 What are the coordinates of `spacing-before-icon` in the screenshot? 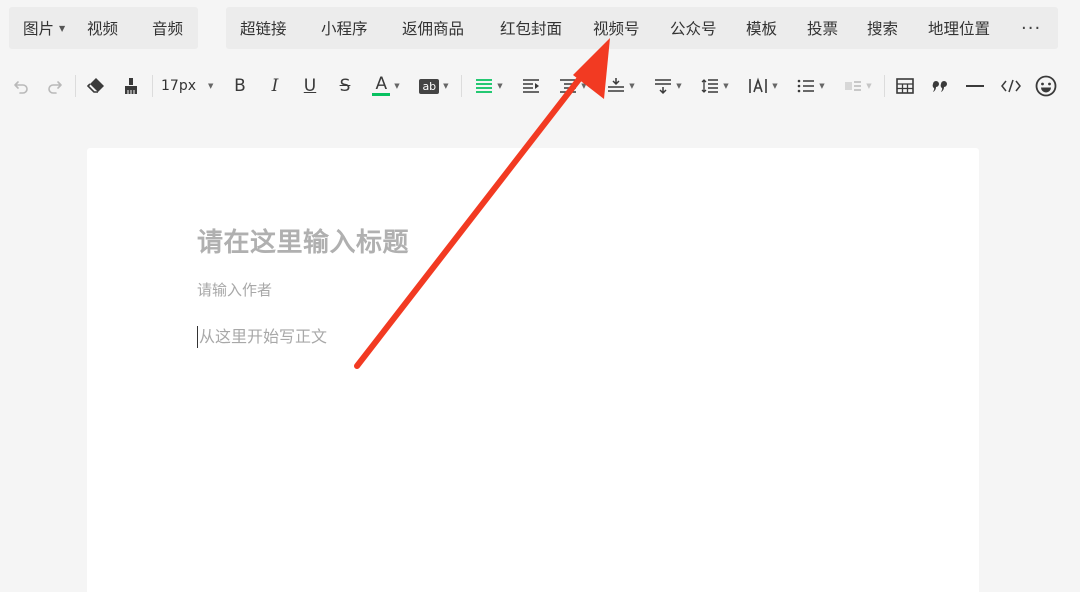 It's located at (616, 85).